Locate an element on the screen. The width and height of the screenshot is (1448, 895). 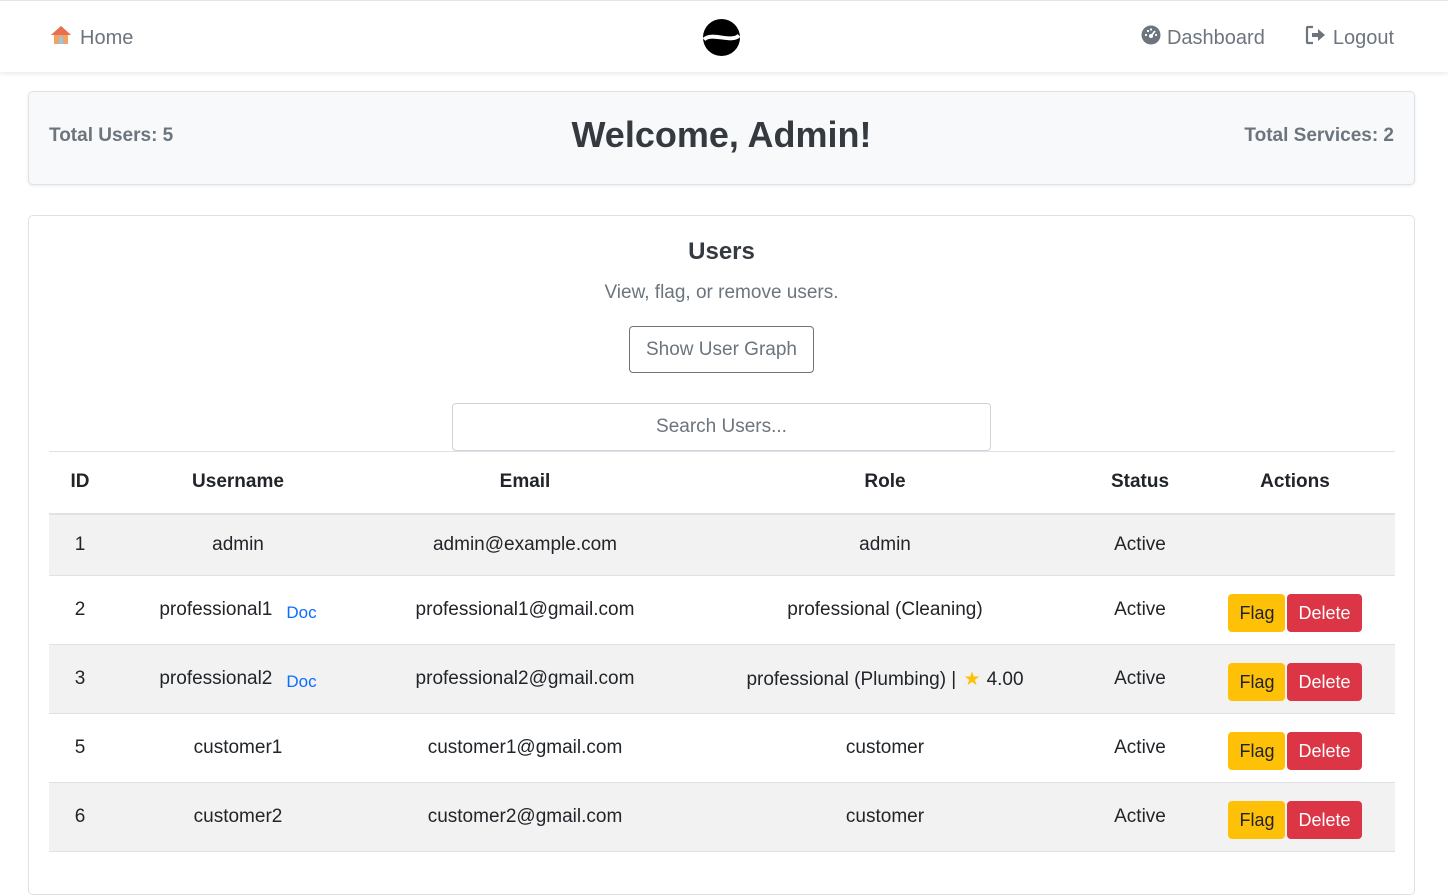
nav-logout-link: Logout is located at coordinates (1349, 38).